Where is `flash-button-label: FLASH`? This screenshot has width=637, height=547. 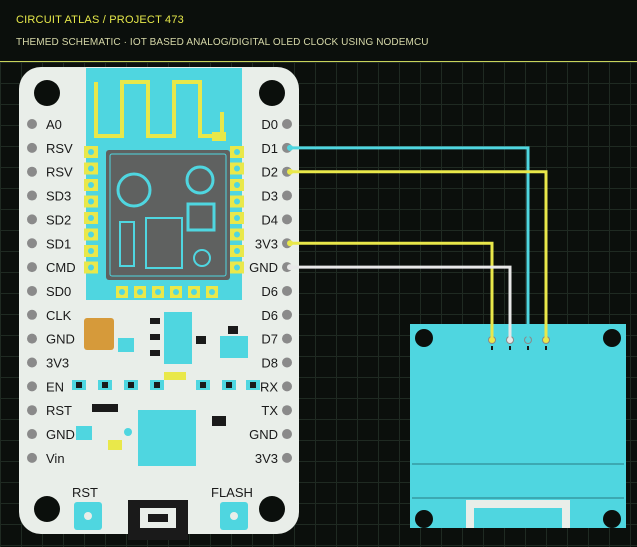
flash-button-label: FLASH is located at coordinates (232, 492).